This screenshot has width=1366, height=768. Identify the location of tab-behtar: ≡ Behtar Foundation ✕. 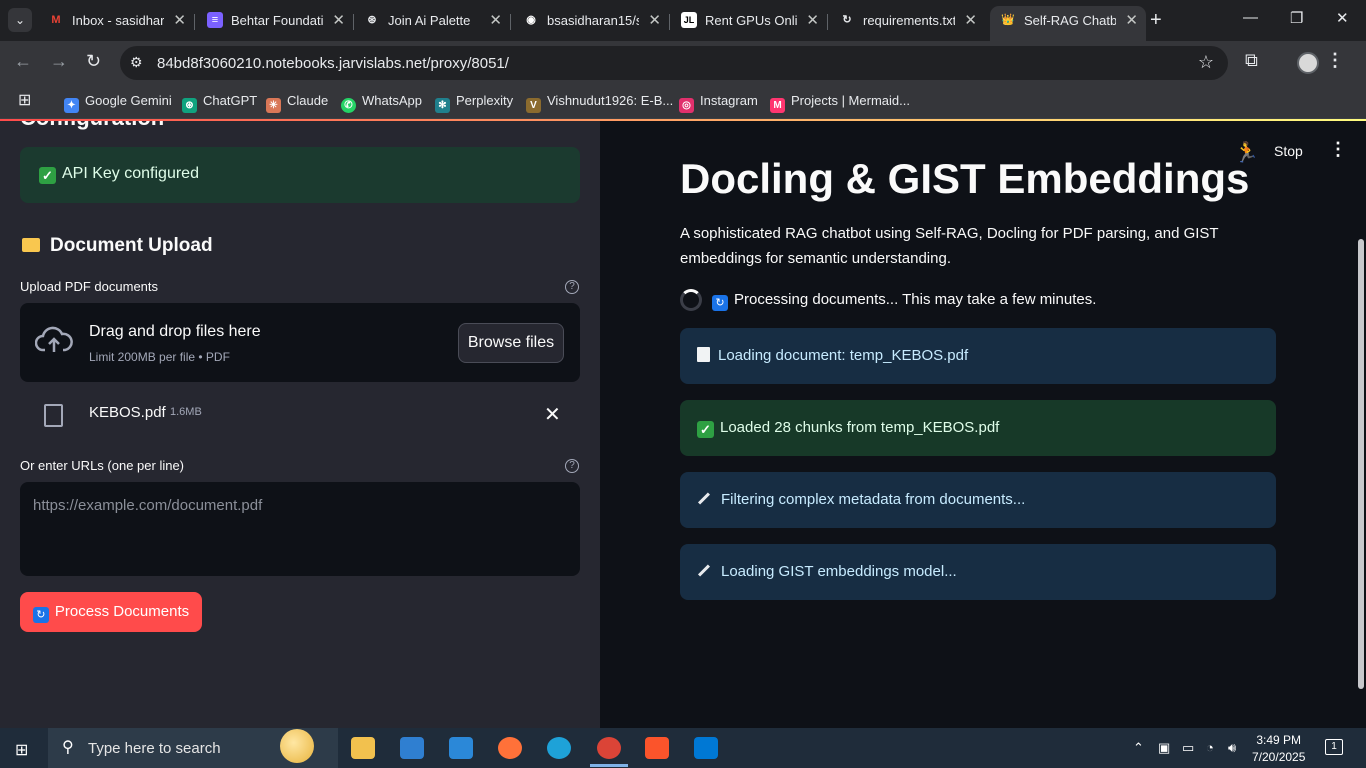
(275, 20).